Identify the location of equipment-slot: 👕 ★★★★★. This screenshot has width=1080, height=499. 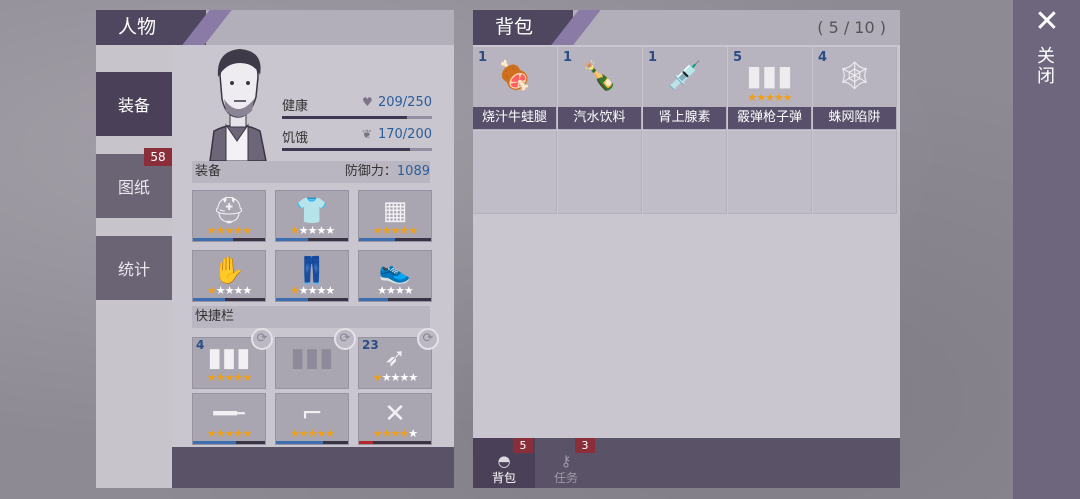
(312, 216).